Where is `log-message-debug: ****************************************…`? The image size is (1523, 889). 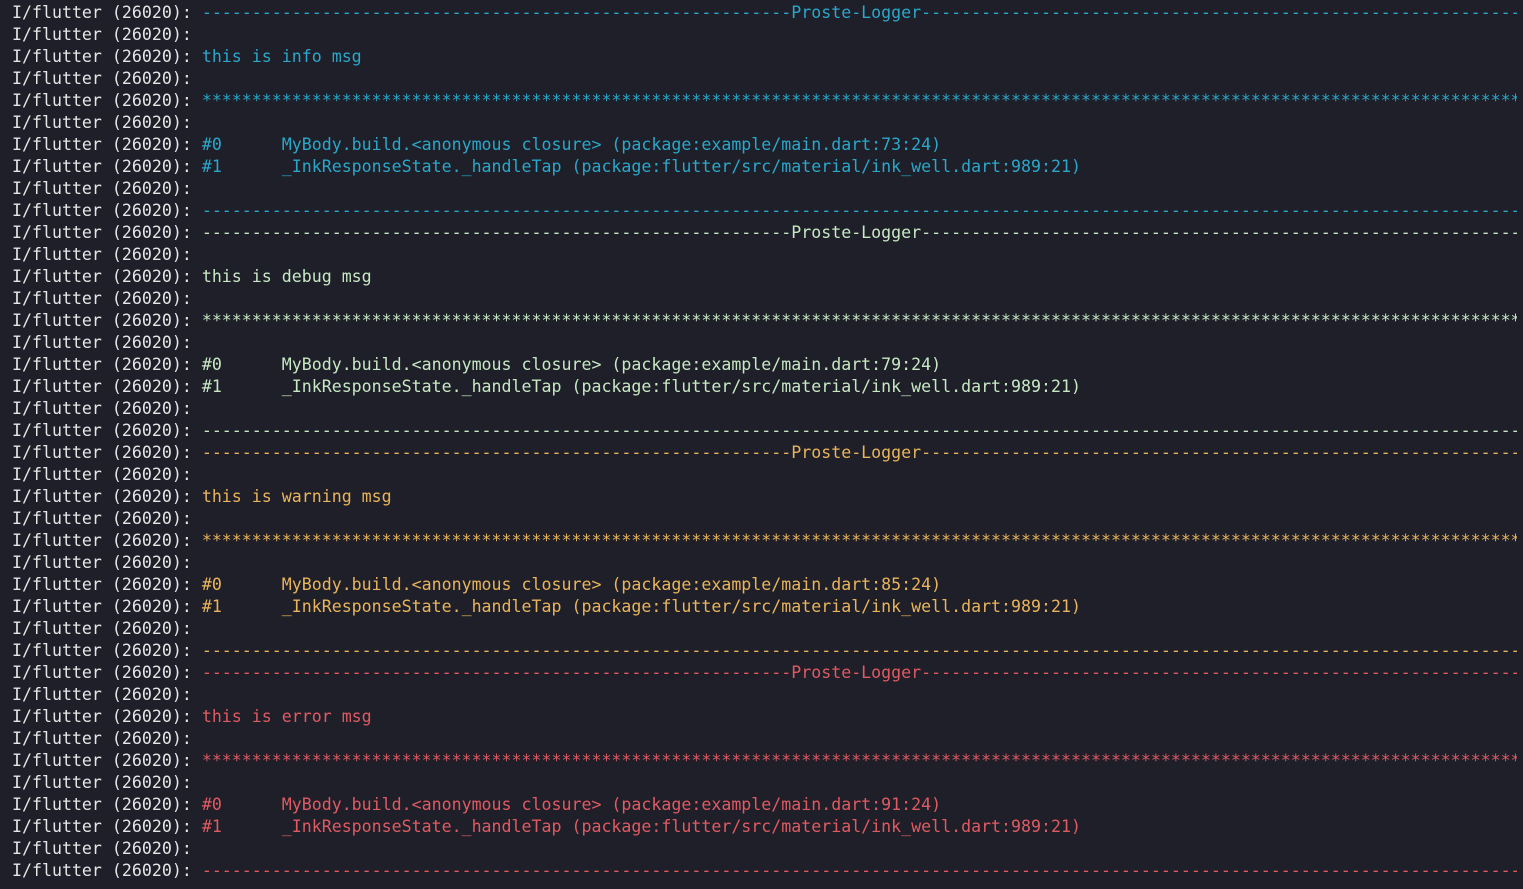 log-message-debug: ****************************************… is located at coordinates (859, 320).